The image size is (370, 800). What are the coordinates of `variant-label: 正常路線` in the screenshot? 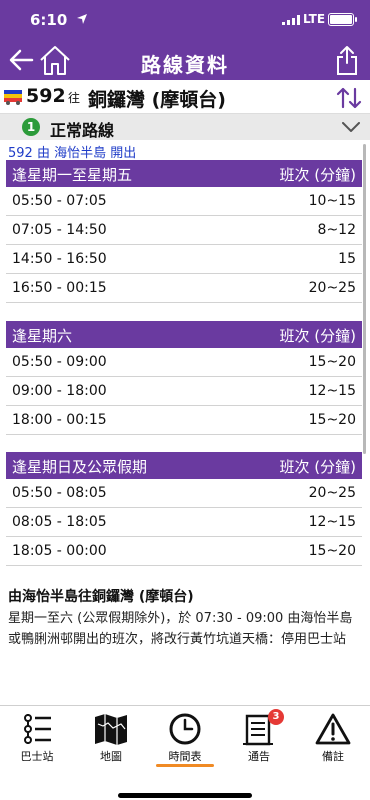 It's located at (82, 130).